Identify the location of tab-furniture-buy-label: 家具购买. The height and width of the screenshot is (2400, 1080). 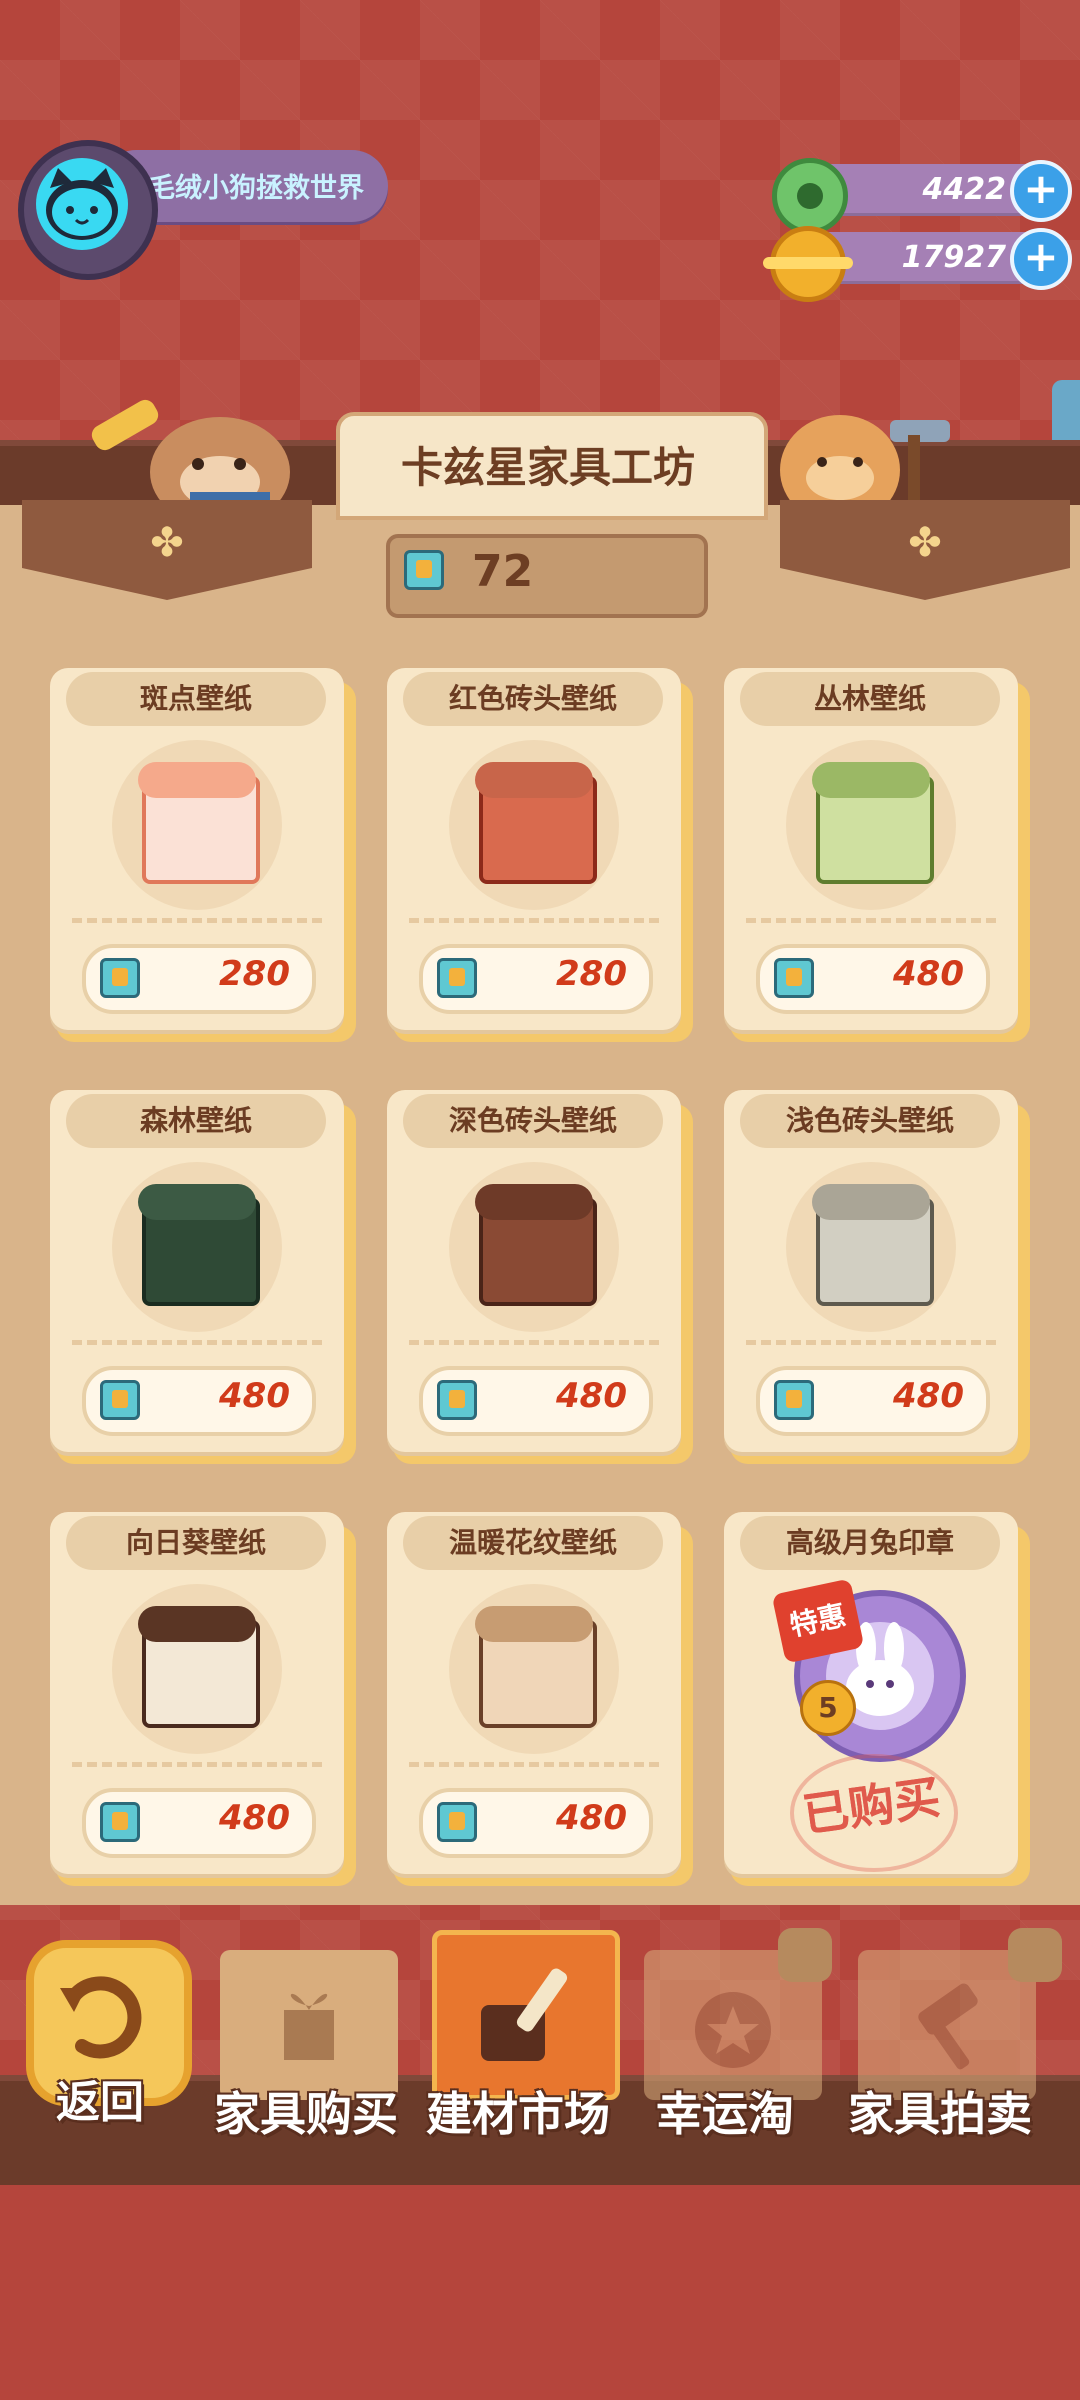
(306, 2111).